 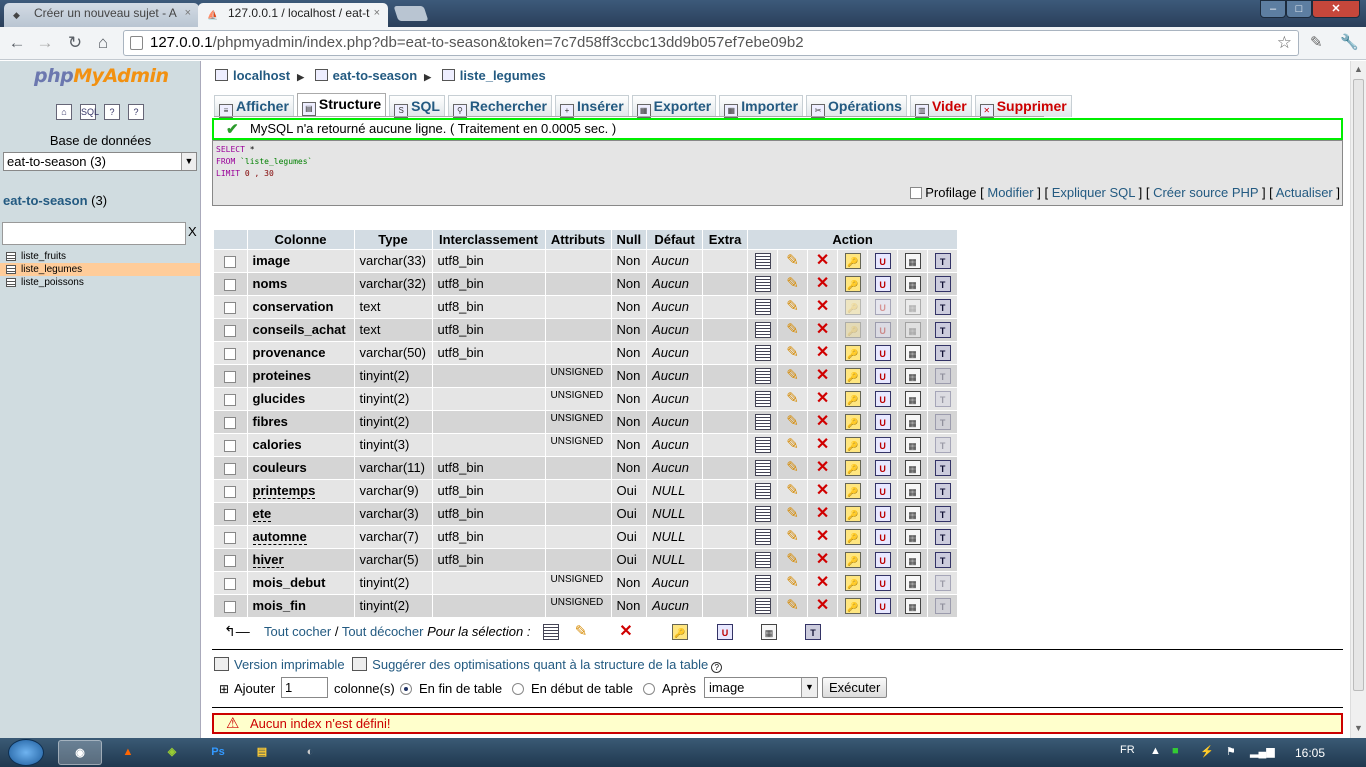 I want to click on table-list-item: liste_legumes, so click(x=100, y=269).